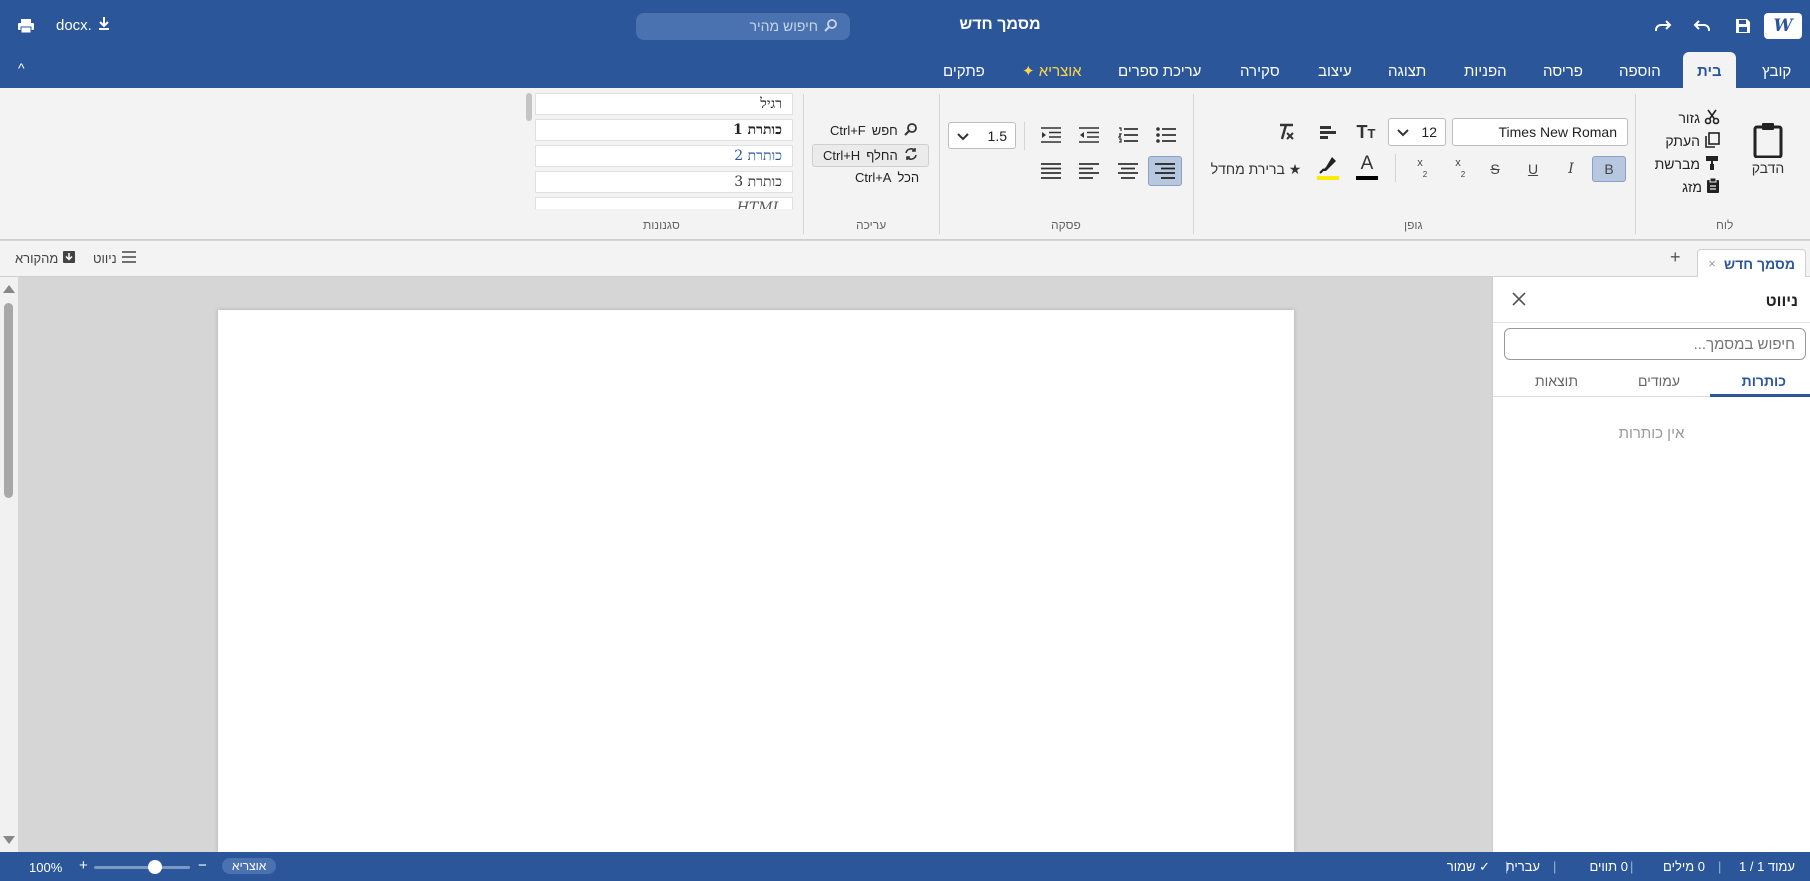  What do you see at coordinates (1743, 26) in the screenshot?
I see `save-icon` at bounding box center [1743, 26].